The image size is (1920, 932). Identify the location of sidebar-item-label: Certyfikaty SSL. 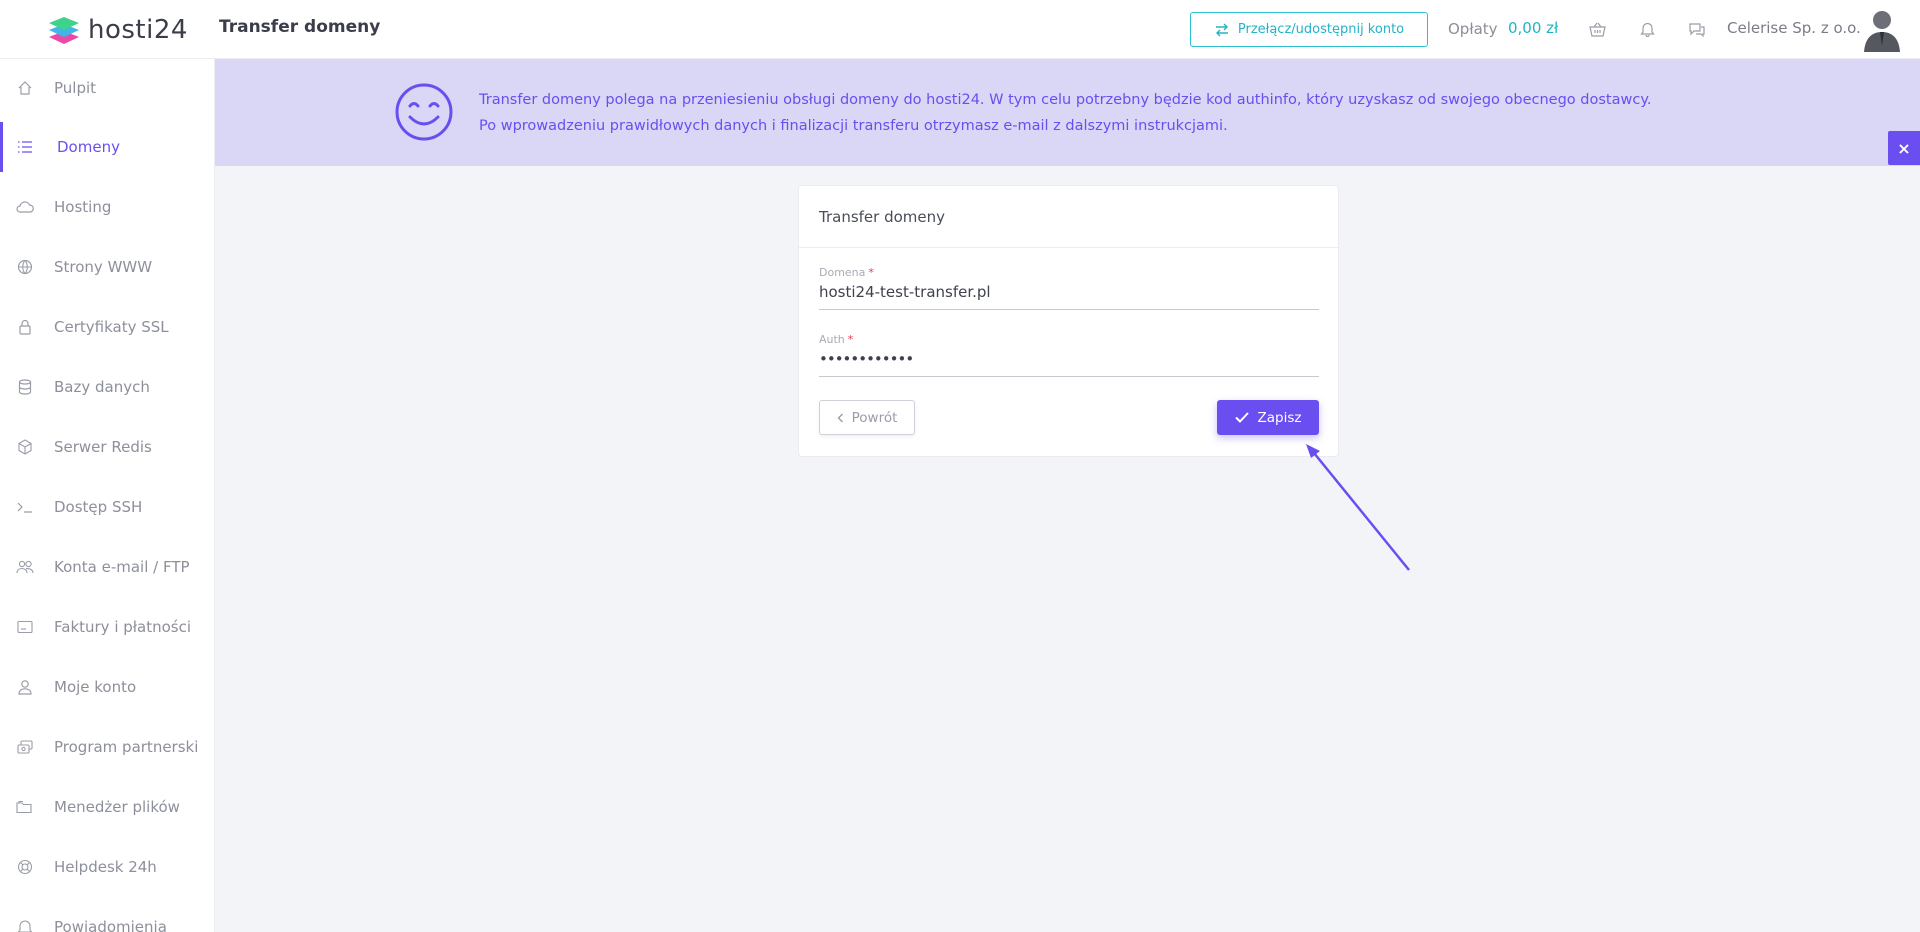
(111, 327).